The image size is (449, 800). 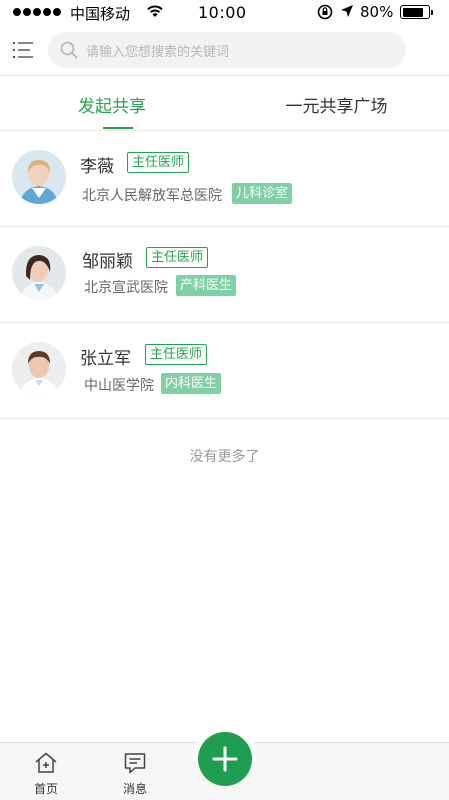 What do you see at coordinates (126, 288) in the screenshot?
I see `doctor-hospital: 北京宣武医院` at bounding box center [126, 288].